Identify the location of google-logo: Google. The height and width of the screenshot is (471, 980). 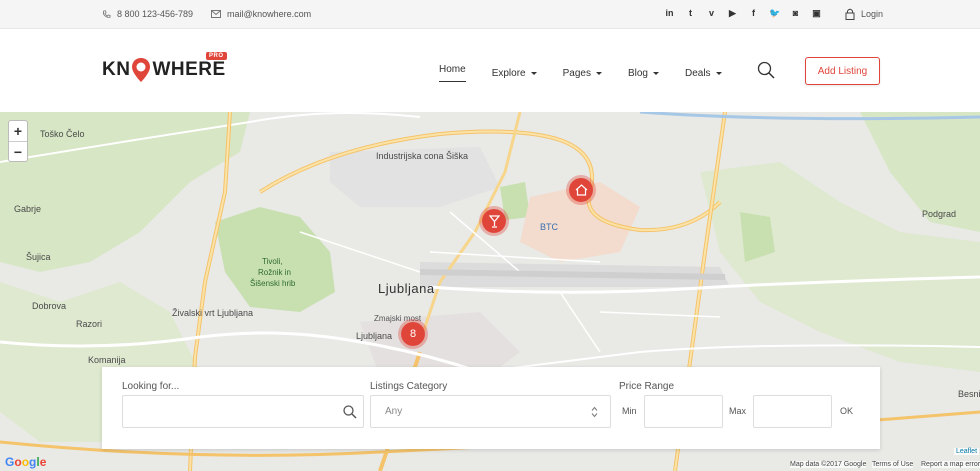
(26, 462).